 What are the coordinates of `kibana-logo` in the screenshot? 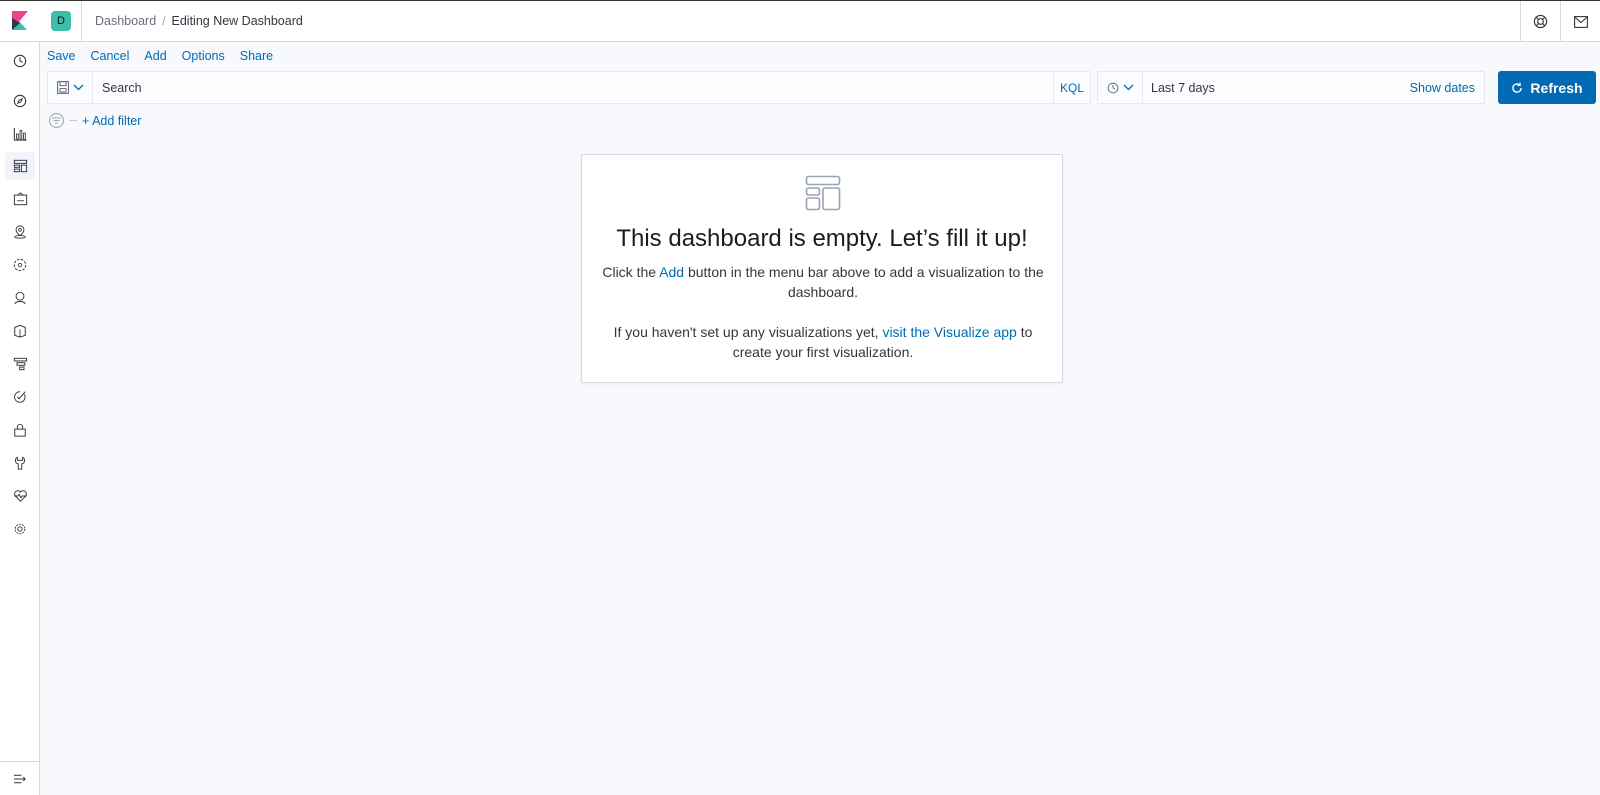 It's located at (20, 21).